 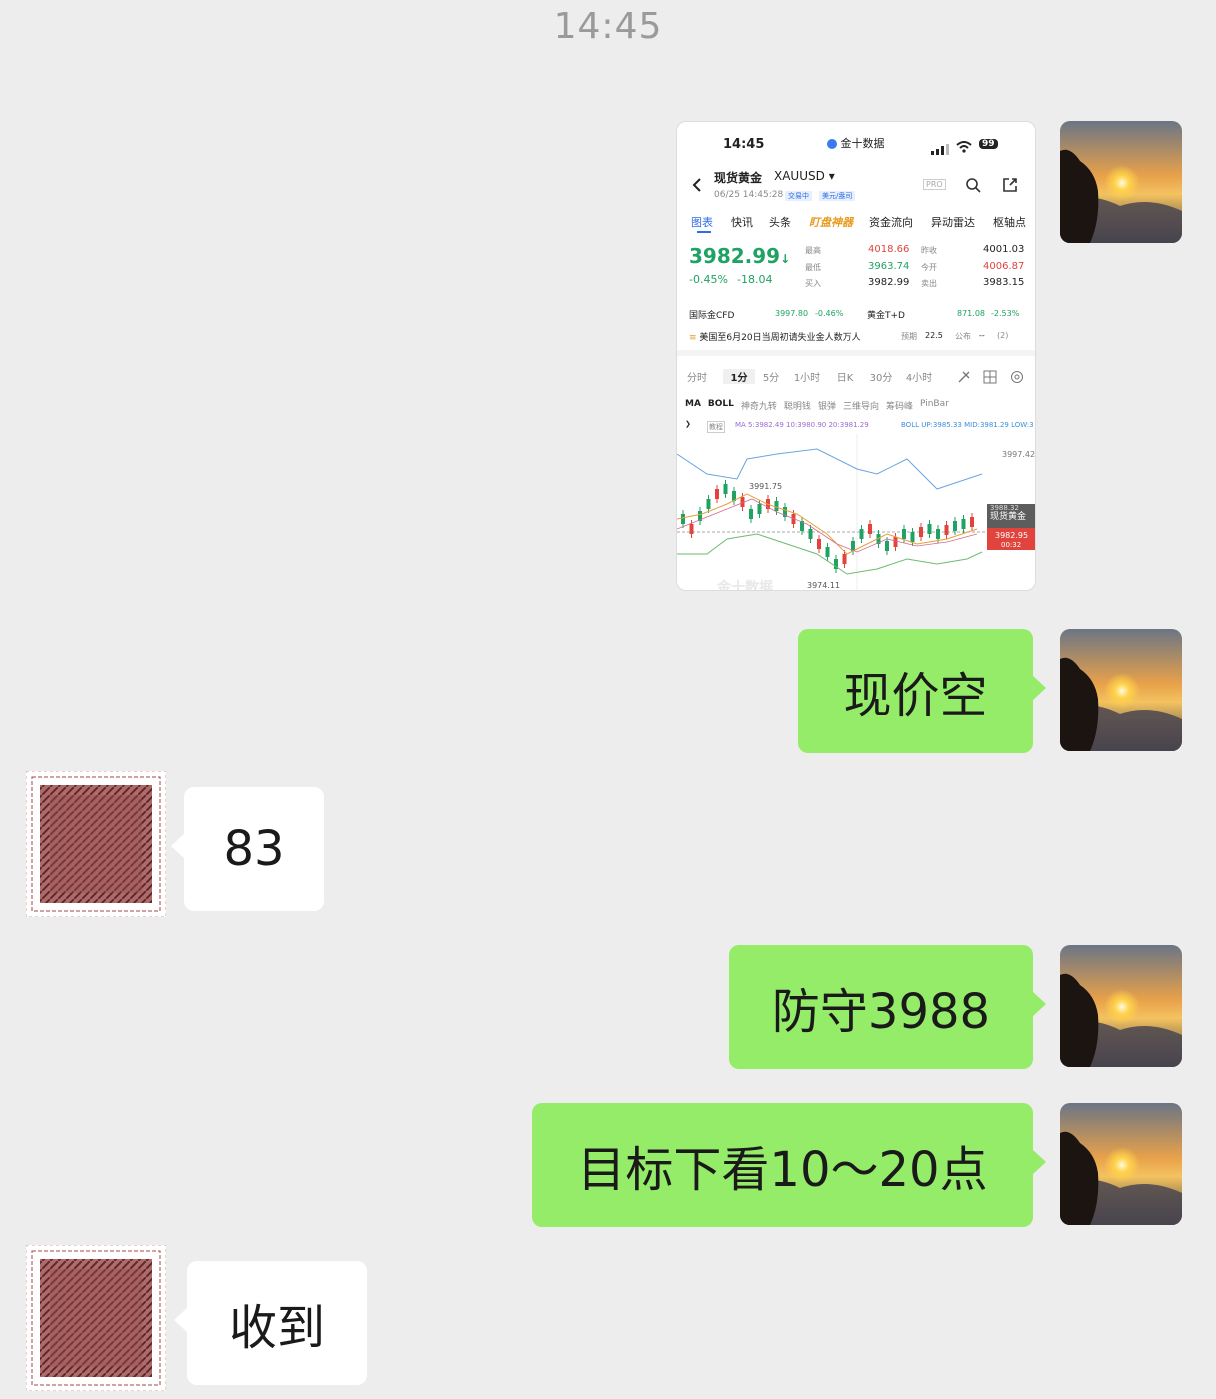 What do you see at coordinates (839, 222) in the screenshot?
I see `tab-monitor: 盯盘神器` at bounding box center [839, 222].